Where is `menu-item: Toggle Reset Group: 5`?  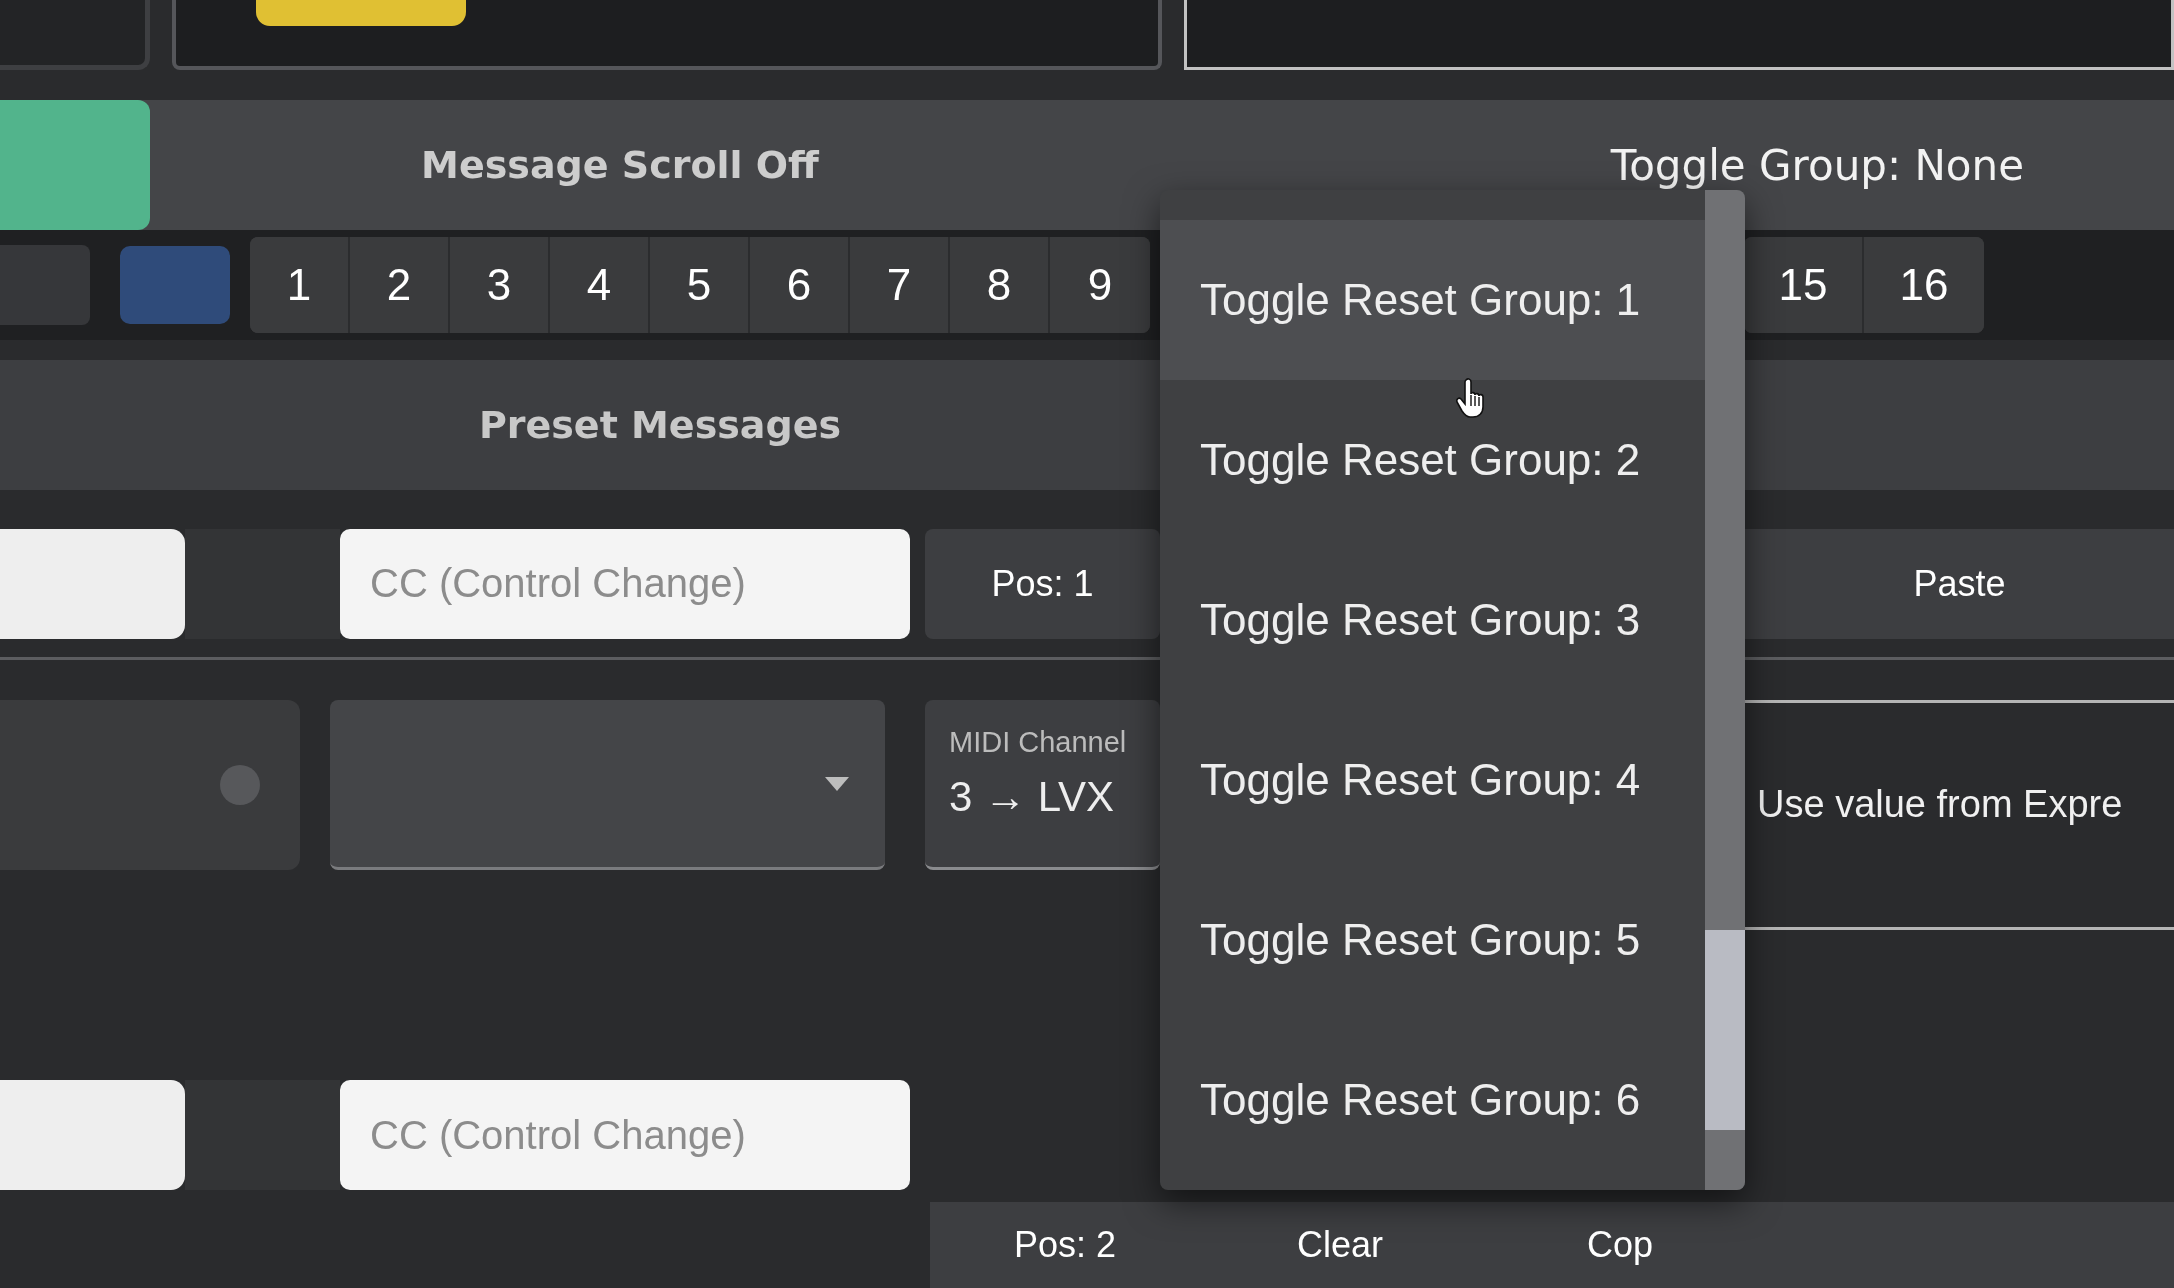
menu-item: Toggle Reset Group: 5 is located at coordinates (1432, 940).